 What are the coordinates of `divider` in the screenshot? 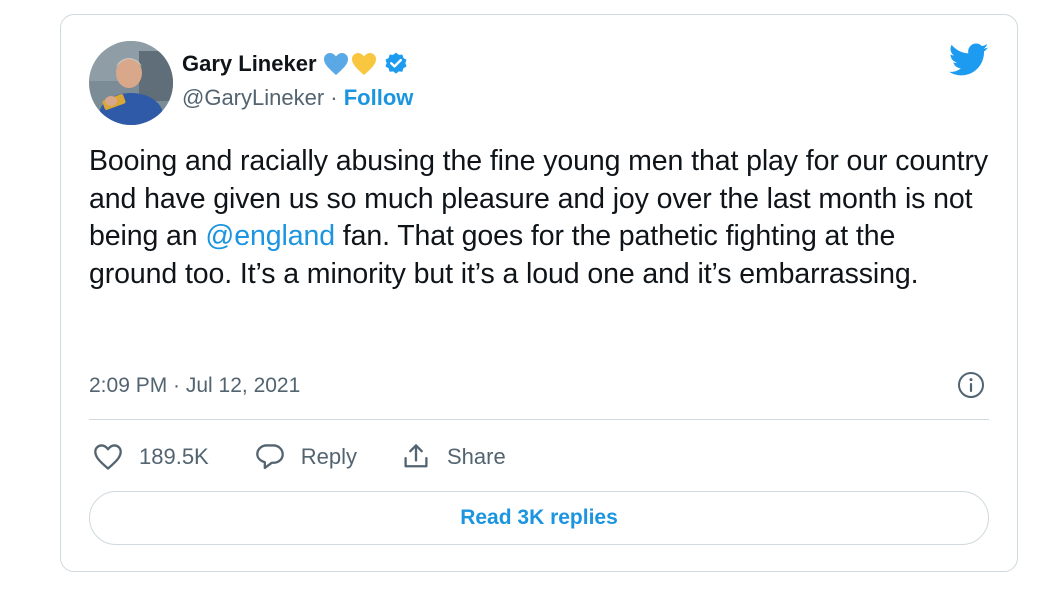 It's located at (539, 419).